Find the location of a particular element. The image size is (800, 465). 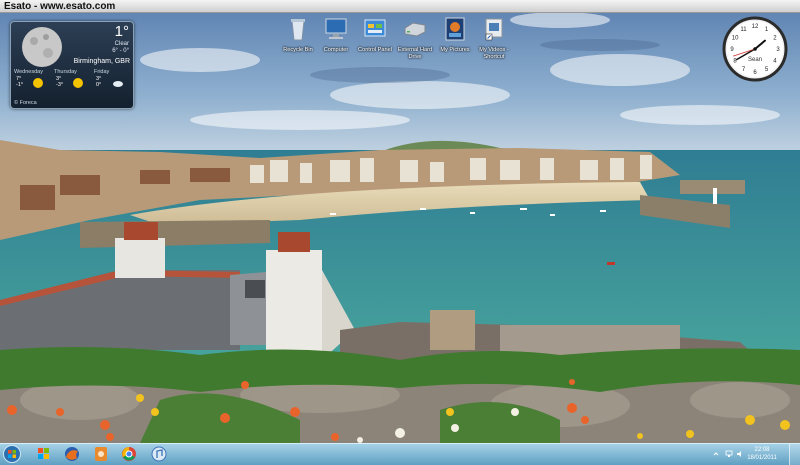

desktop-icon-label: External Hard Drive is located at coordinates (415, 53).